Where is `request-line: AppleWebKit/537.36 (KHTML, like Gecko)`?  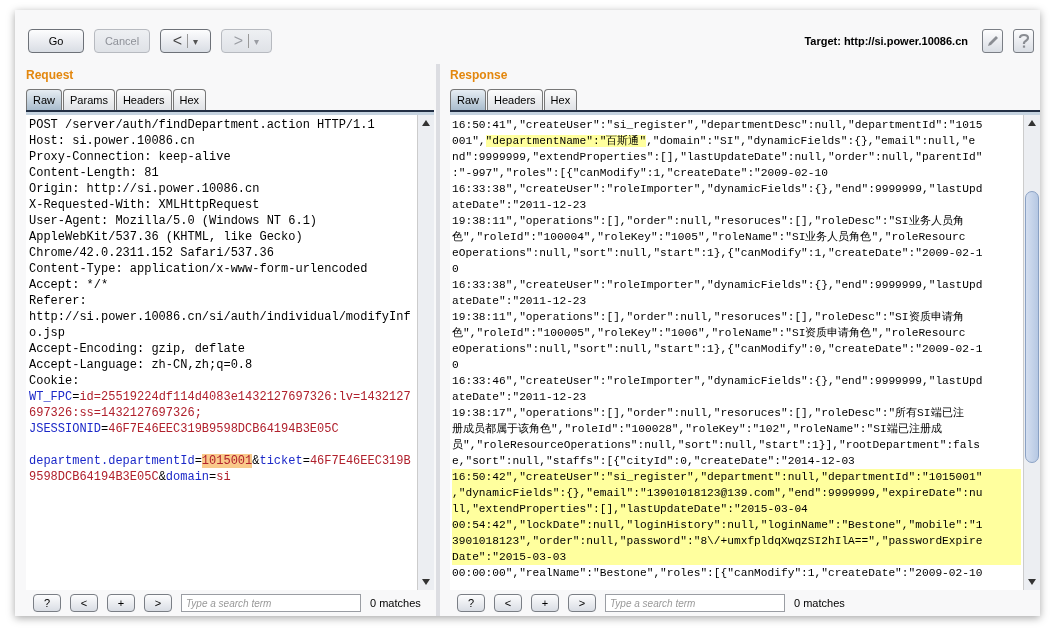 request-line: AppleWebKit/537.36 (KHTML, like Gecko) is located at coordinates (166, 237).